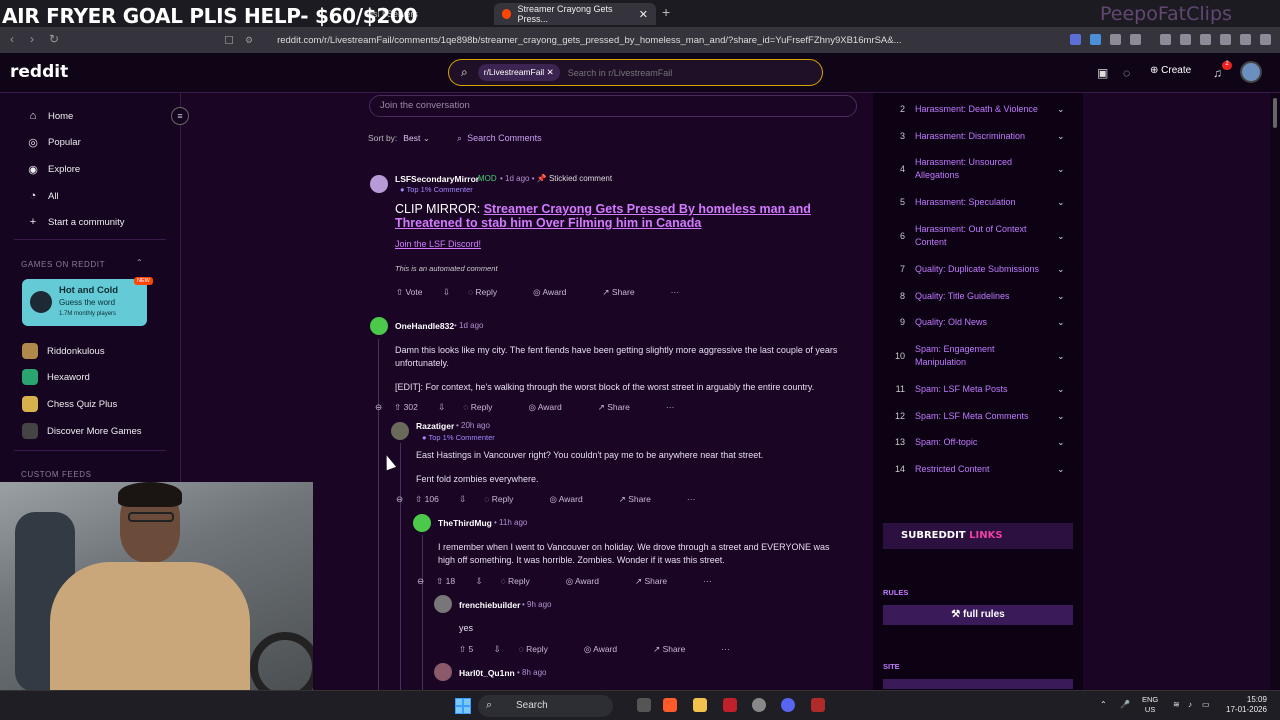  I want to click on sort-control: Sort by: Best ⌄, so click(399, 138).